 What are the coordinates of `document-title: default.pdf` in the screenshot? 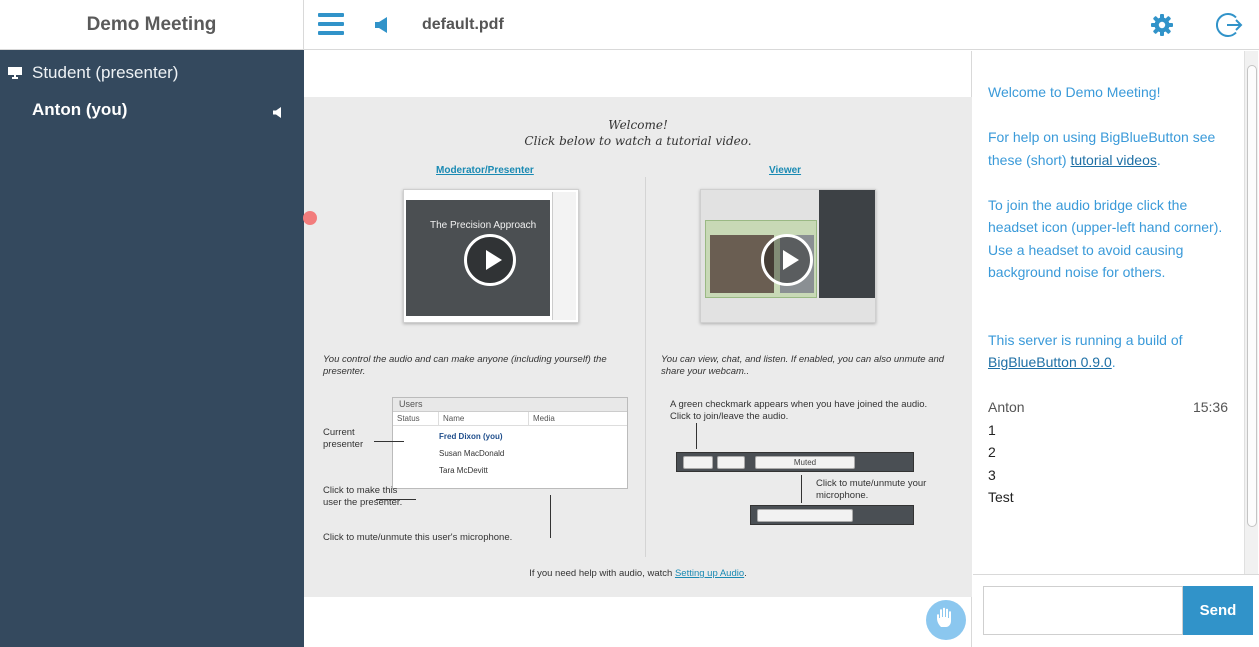 It's located at (463, 24).